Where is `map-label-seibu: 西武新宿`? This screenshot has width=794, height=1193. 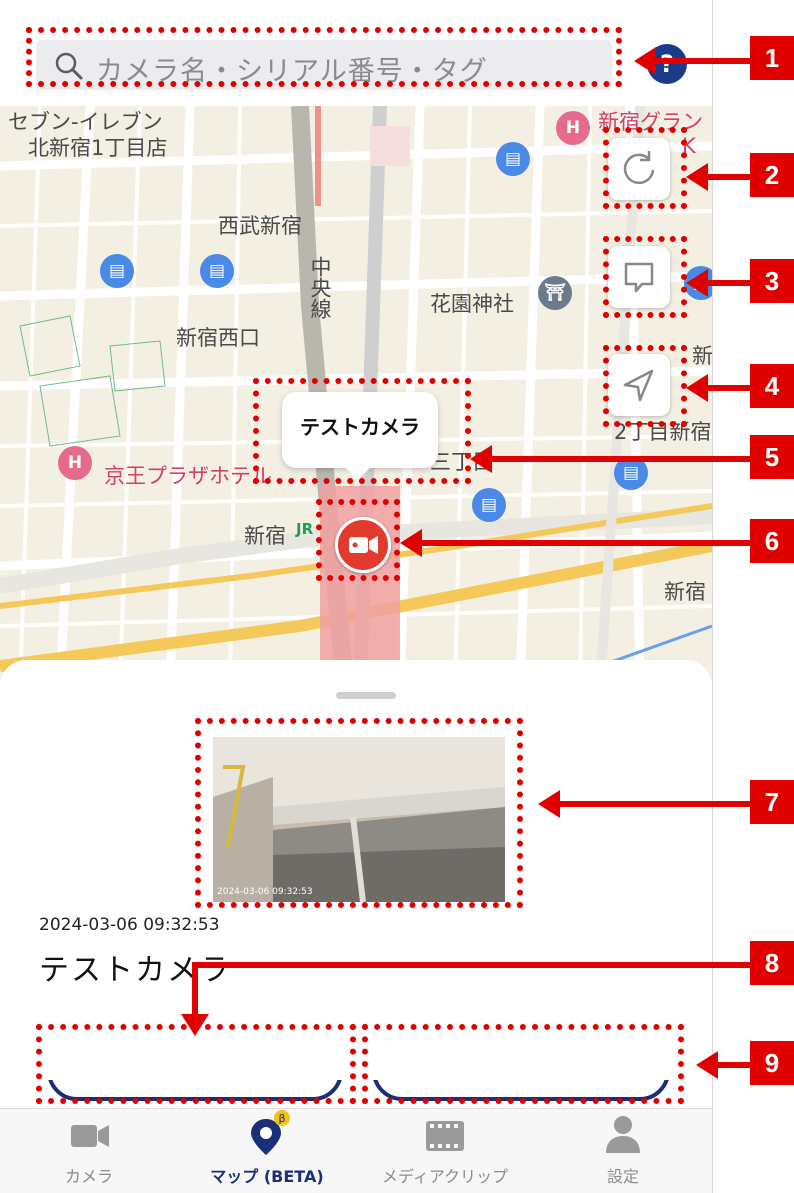
map-label-seibu: 西武新宿 is located at coordinates (260, 226).